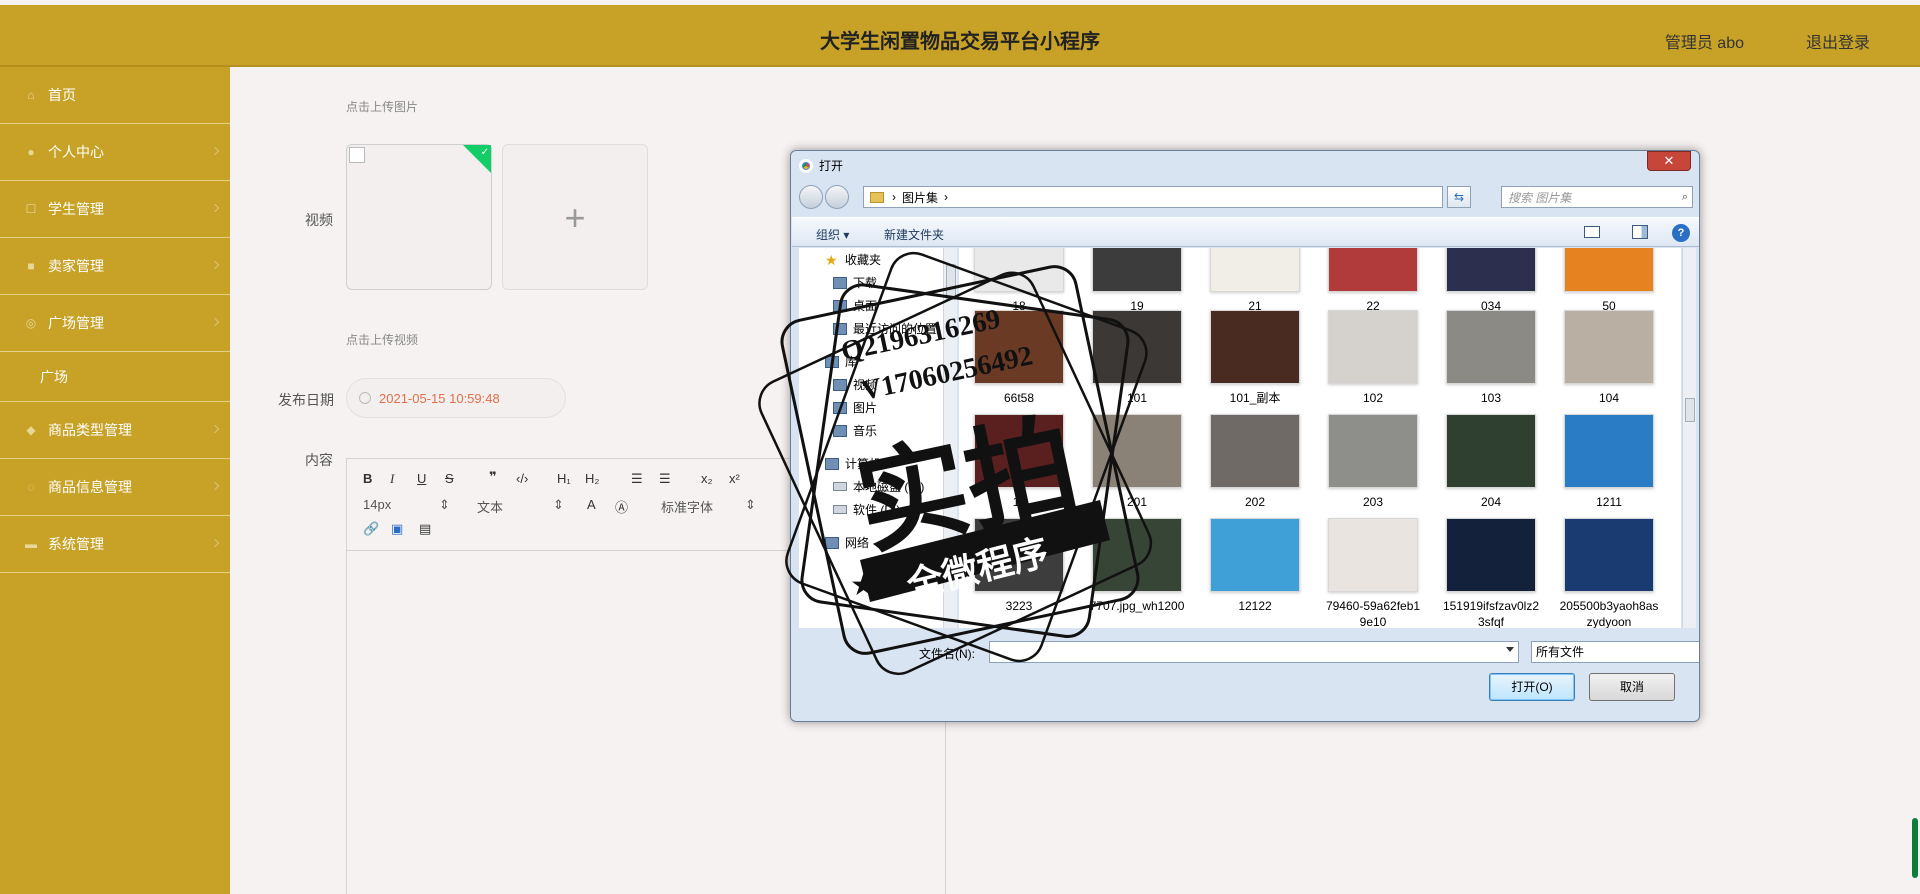  I want to click on file-item: 19, so click(1137, 281).